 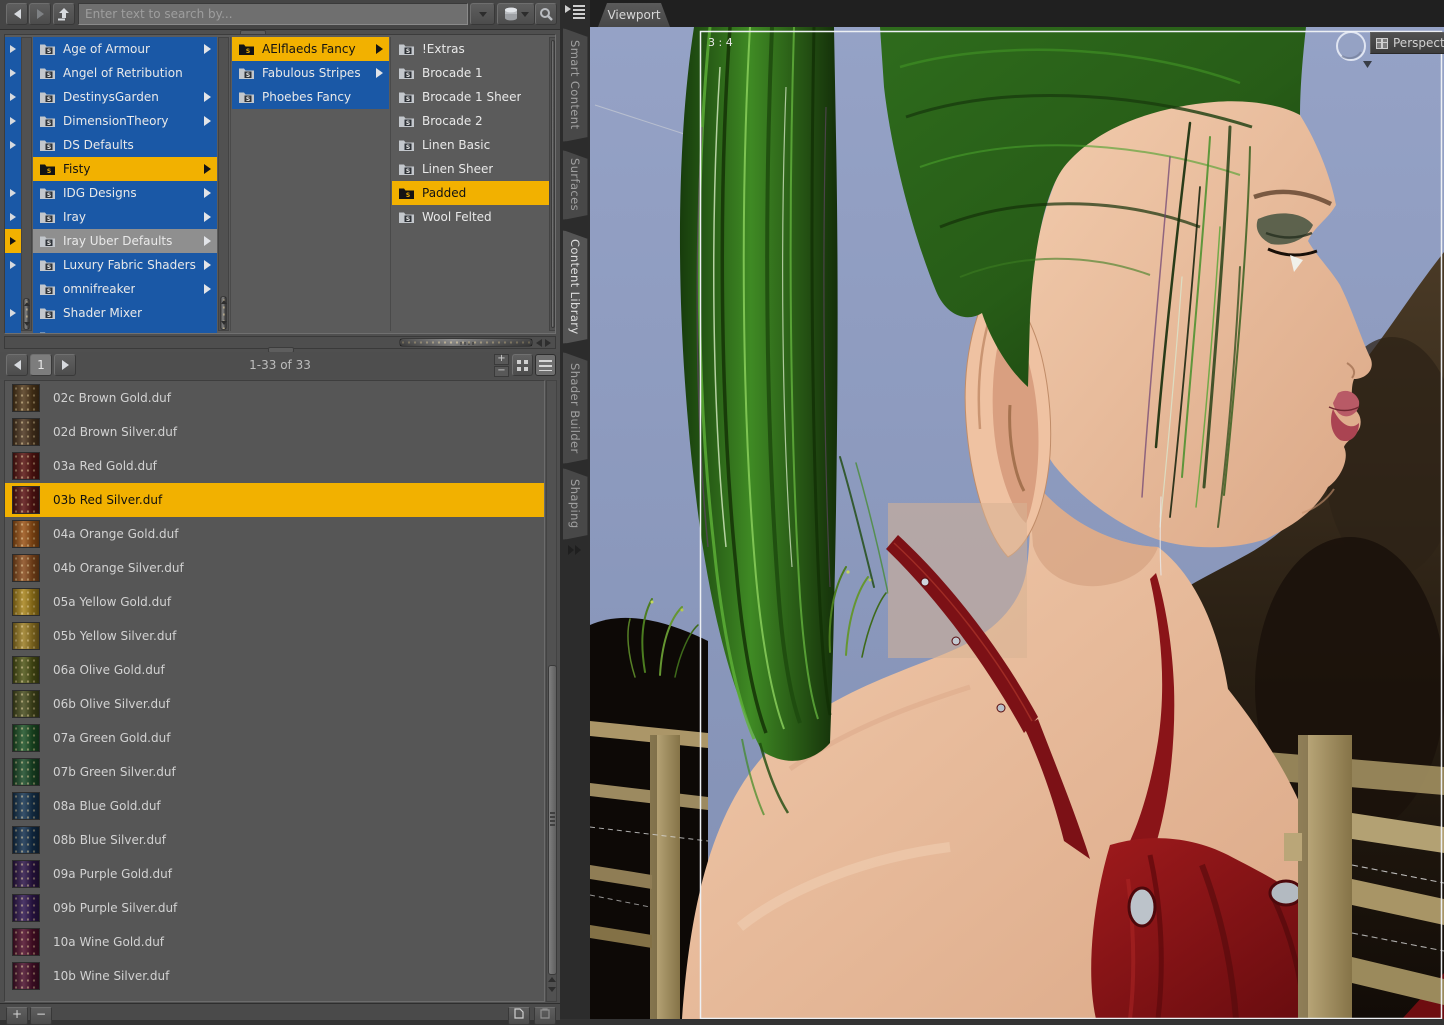 What do you see at coordinates (274, 602) in the screenshot?
I see `file-item: 05a Yellow Gold.duf` at bounding box center [274, 602].